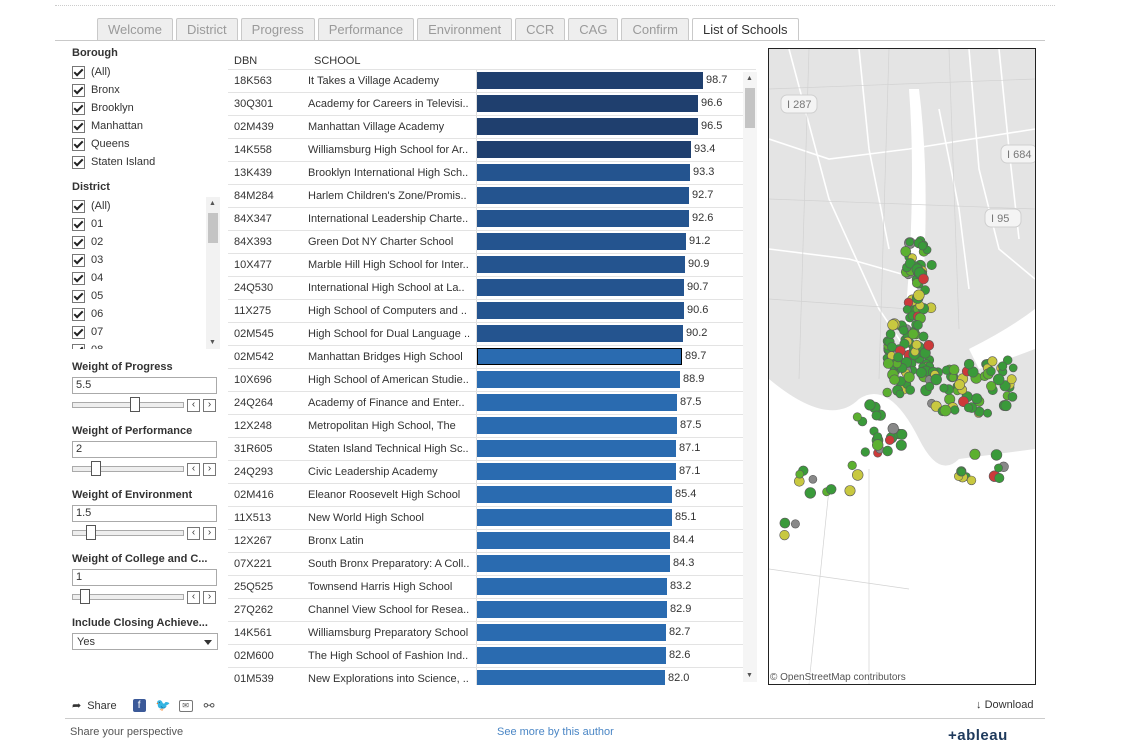 The width and height of the screenshot is (1121, 750). Describe the element at coordinates (147, 144) in the screenshot. I see `borough-option: Queens` at that location.